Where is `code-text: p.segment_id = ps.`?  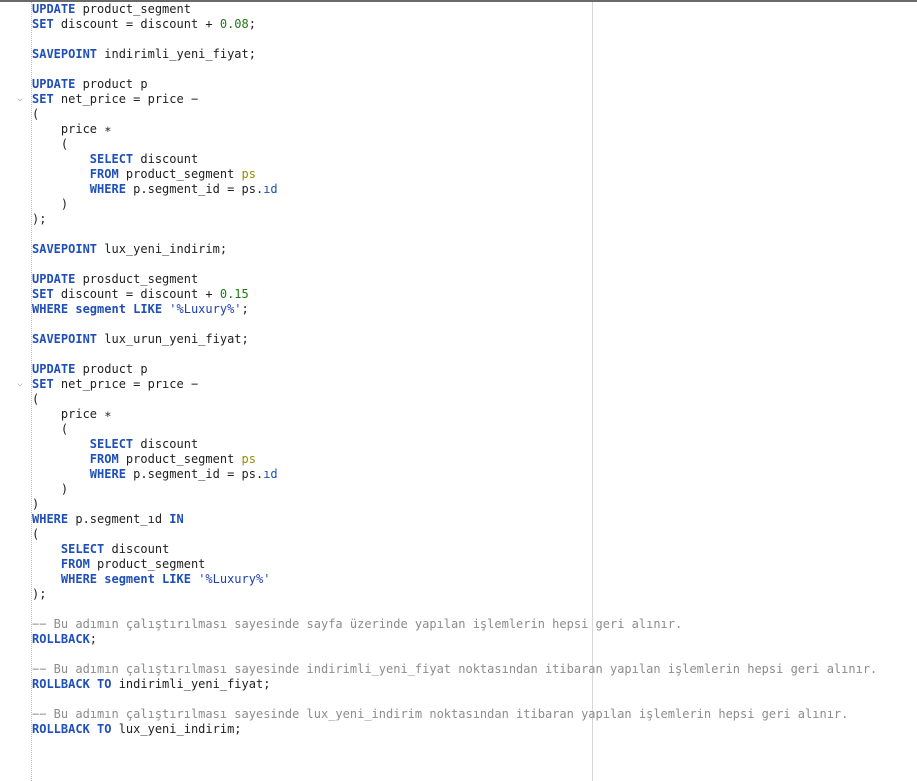
code-text: p.segment_id = ps. is located at coordinates (194, 189).